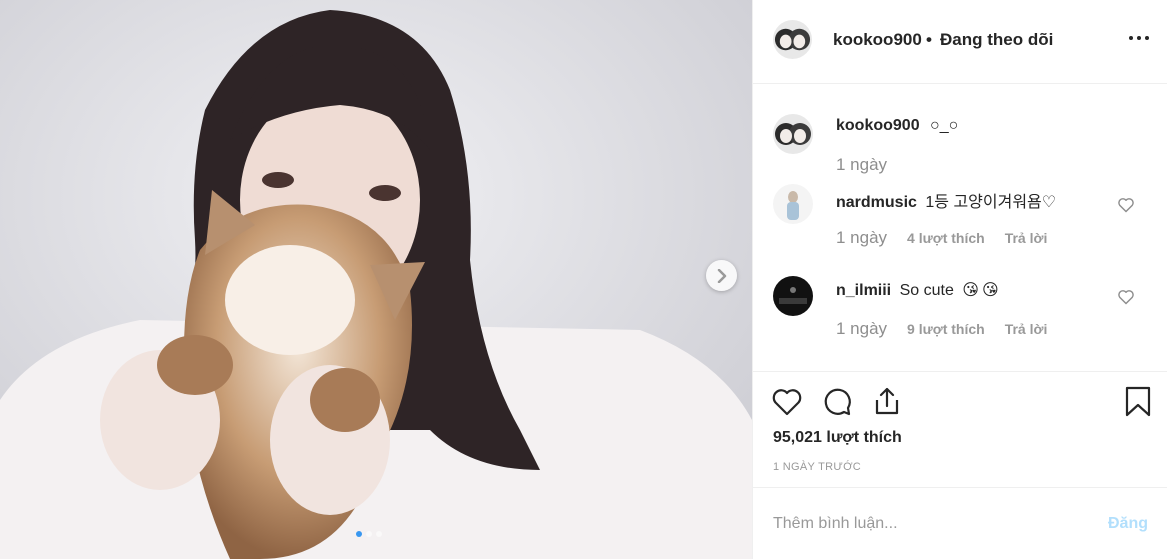  Describe the element at coordinates (787, 402) in the screenshot. I see `heart-icon` at that location.